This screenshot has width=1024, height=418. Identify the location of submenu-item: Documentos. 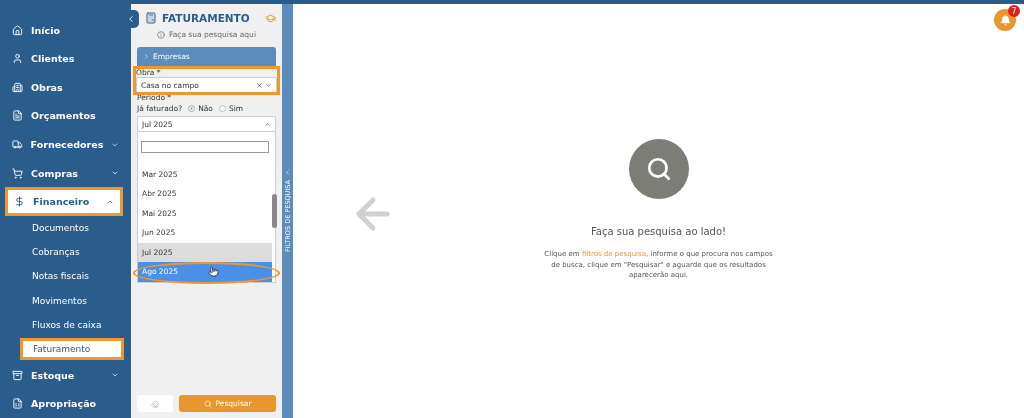
(59, 228).